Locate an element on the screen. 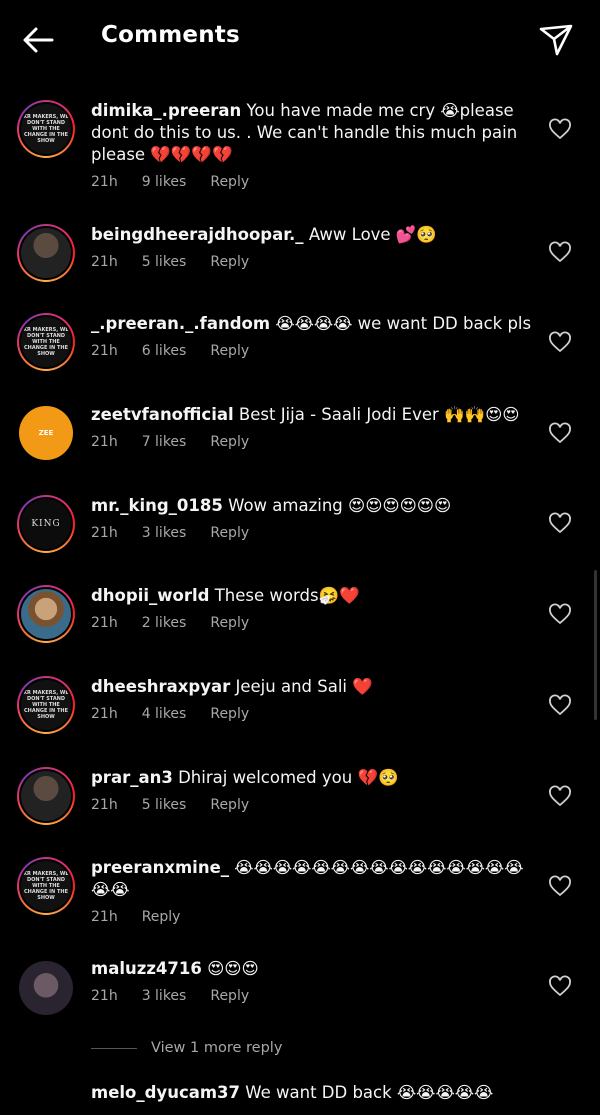 The image size is (600, 1115). comment-text: beingdheerajdhoopar._ Aww Love 💕🥺 is located at coordinates (316, 235).